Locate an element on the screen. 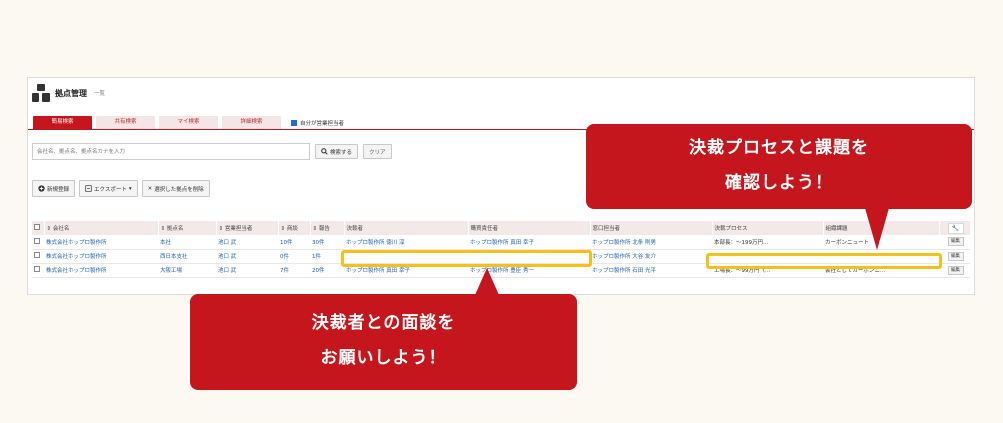  search-row: 検索する クリア is located at coordinates (212, 151).